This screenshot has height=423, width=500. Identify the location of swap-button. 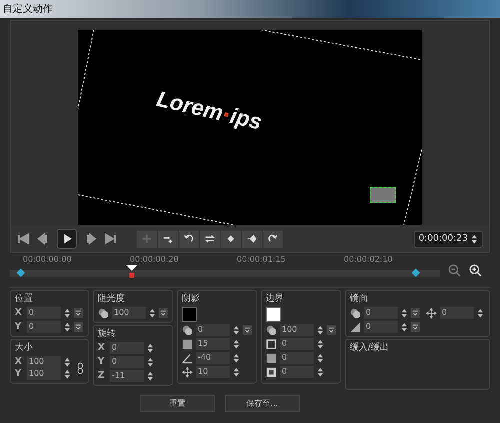
(210, 239).